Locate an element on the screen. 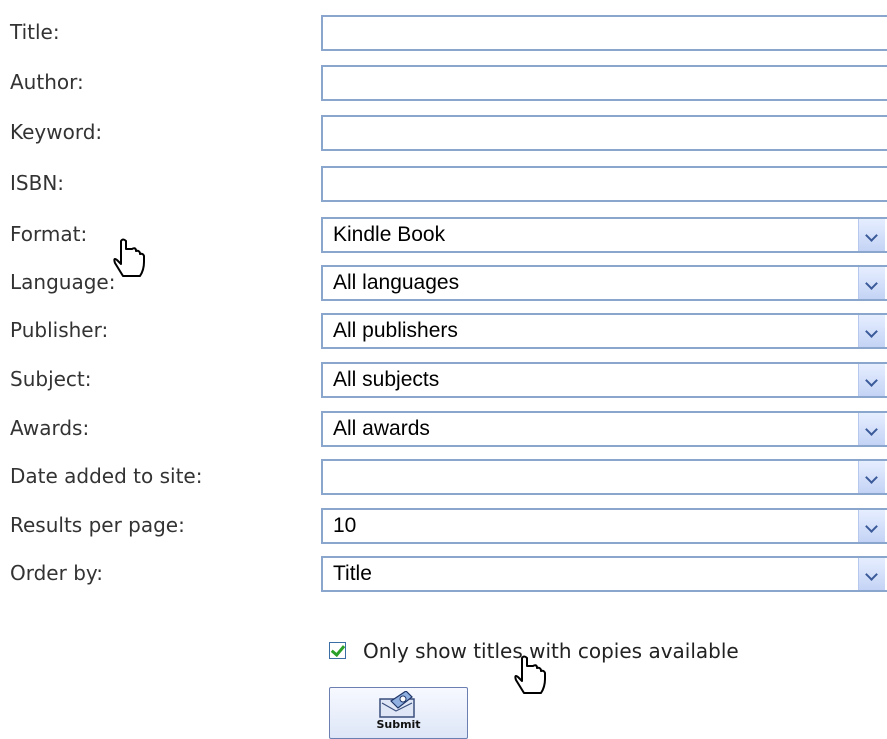  title-label: Title: is located at coordinates (35, 32).